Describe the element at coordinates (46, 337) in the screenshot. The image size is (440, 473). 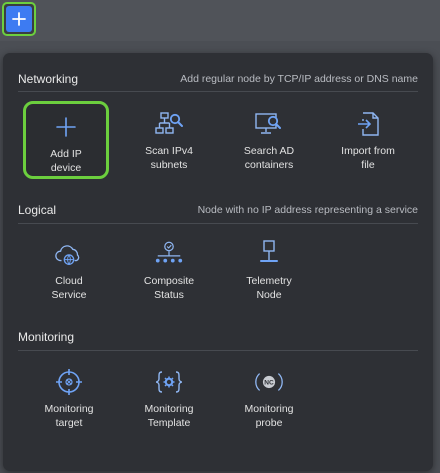
I see `section-title: Monitoring` at that location.